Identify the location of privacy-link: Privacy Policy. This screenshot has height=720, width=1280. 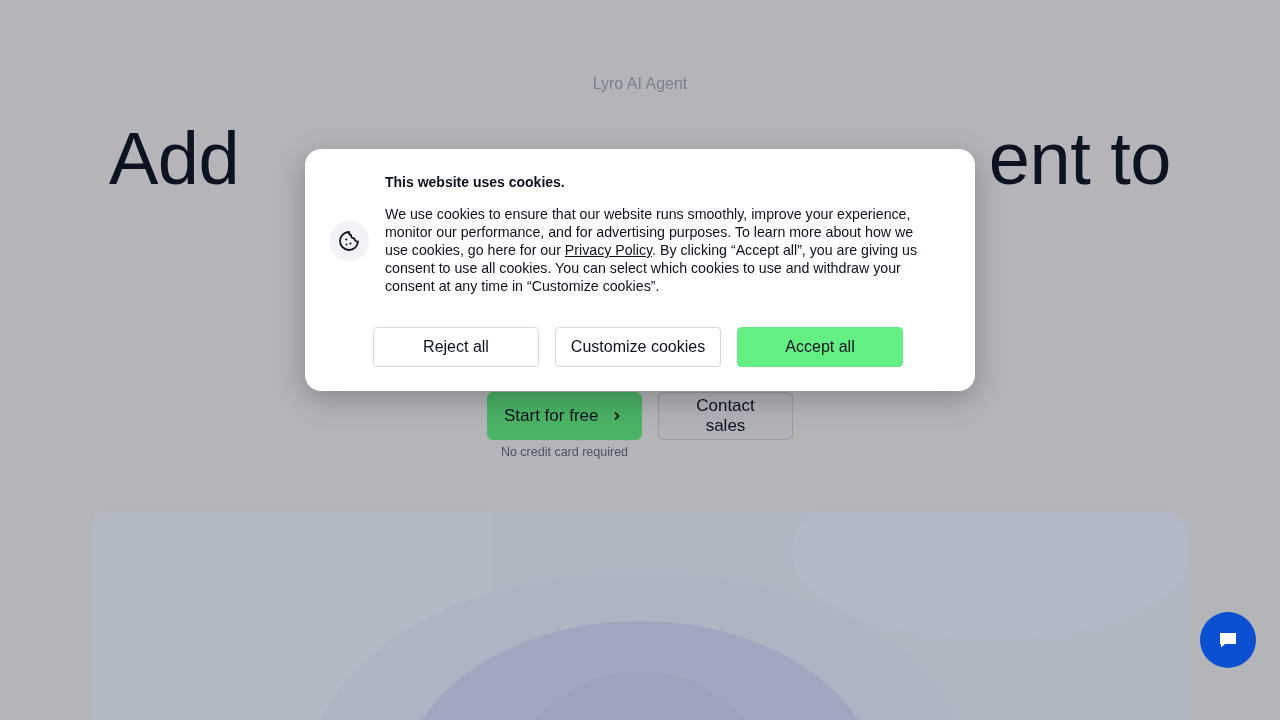
(608, 250).